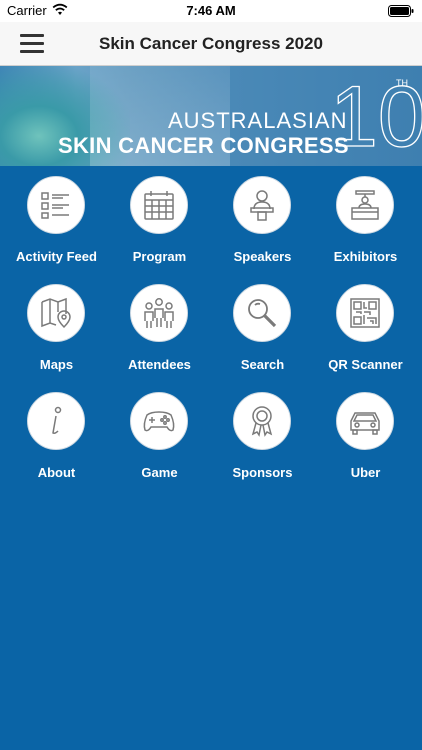 The height and width of the screenshot is (750, 422). Describe the element at coordinates (262, 364) in the screenshot. I see `tile-label: Search` at that location.